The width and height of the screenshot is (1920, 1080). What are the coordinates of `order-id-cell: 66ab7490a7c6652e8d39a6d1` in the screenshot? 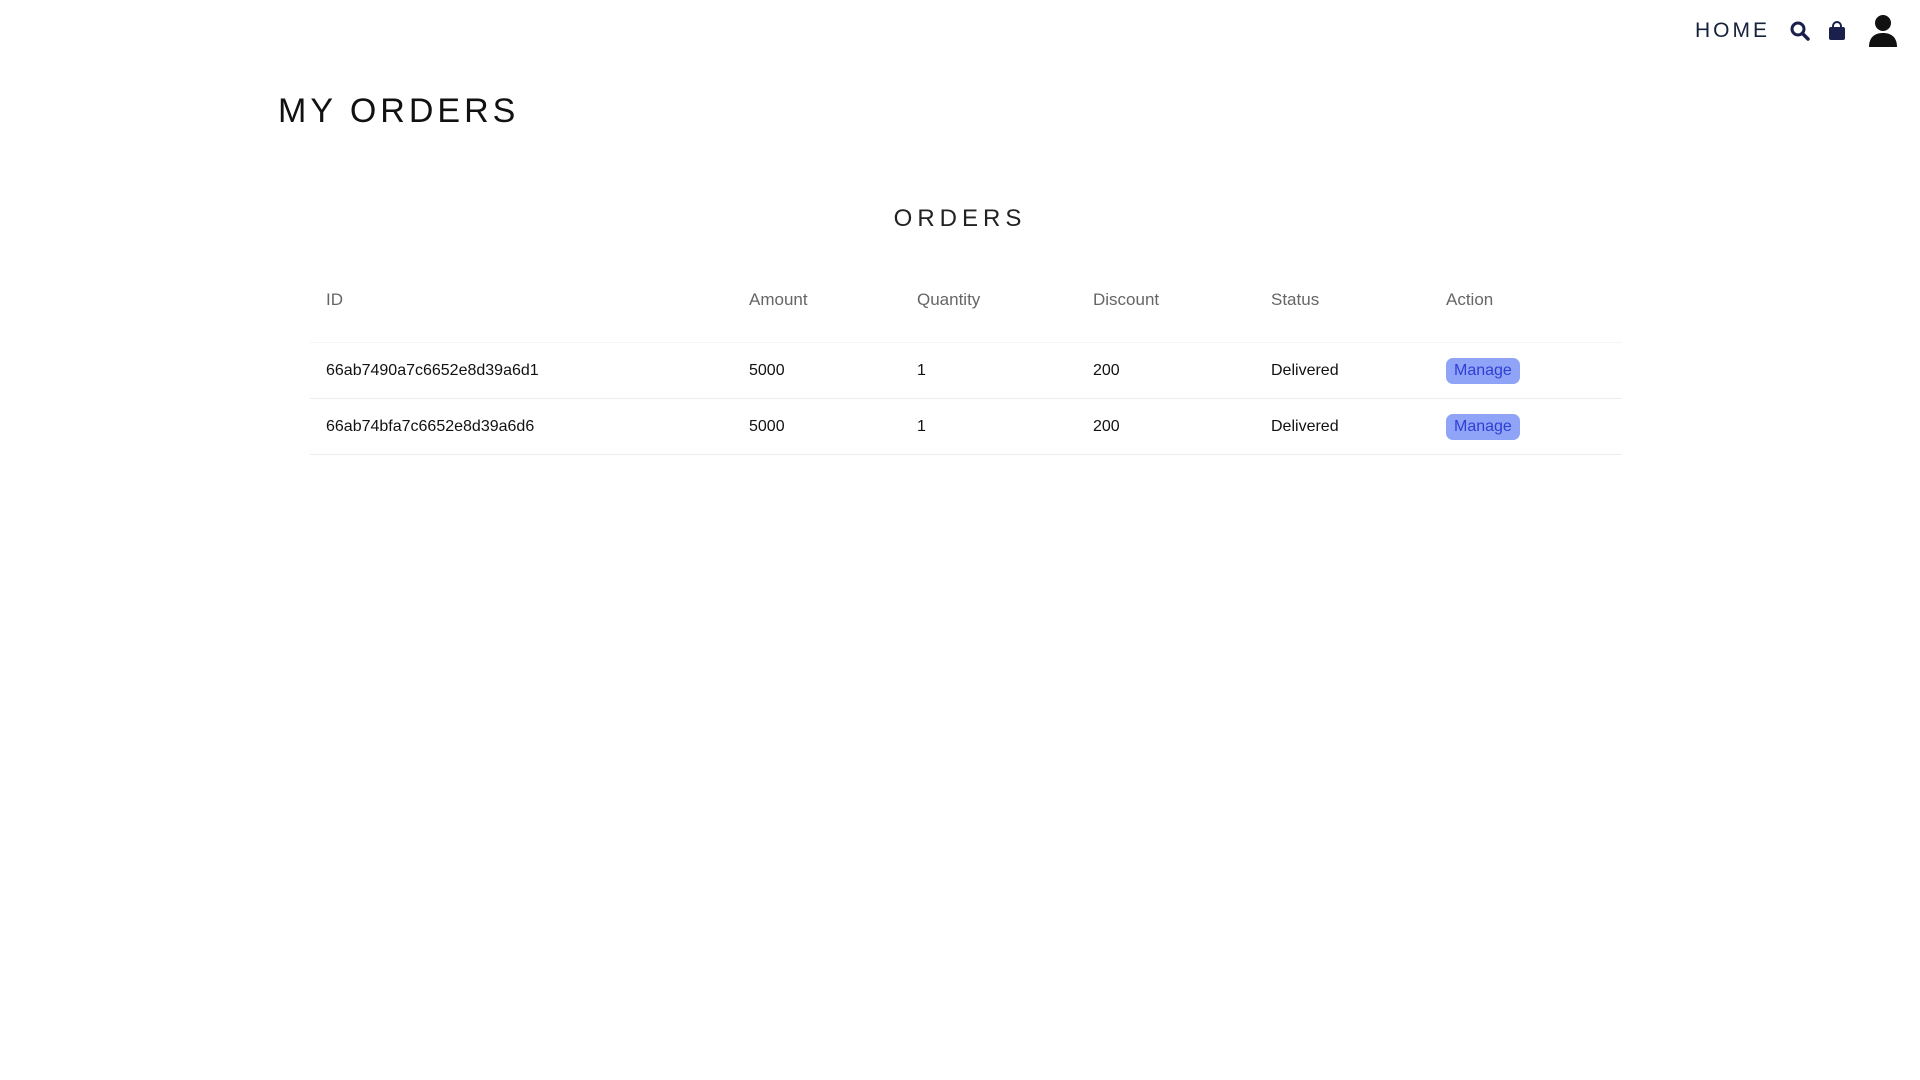 It's located at (521, 370).